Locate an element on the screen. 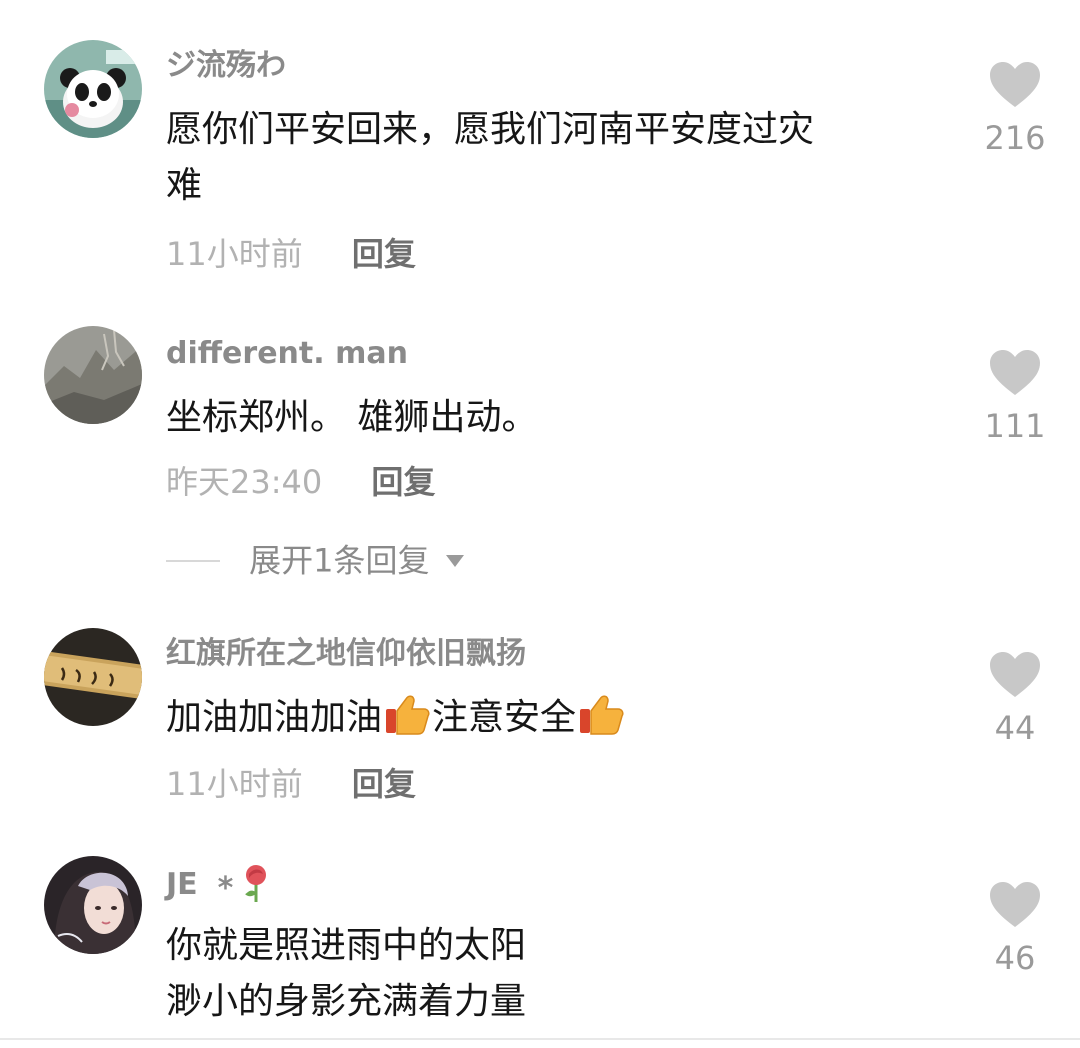 Image resolution: width=1080 pixels, height=1048 pixels. comment-text: 你就是照进雨中的太阳 渺小的身影充满着力量 is located at coordinates (556, 974).